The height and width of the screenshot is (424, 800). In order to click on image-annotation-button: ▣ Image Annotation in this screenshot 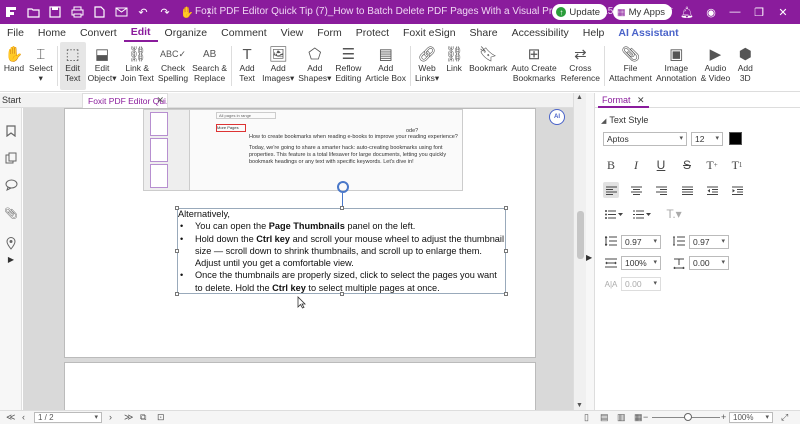, I will do `click(676, 66)`.